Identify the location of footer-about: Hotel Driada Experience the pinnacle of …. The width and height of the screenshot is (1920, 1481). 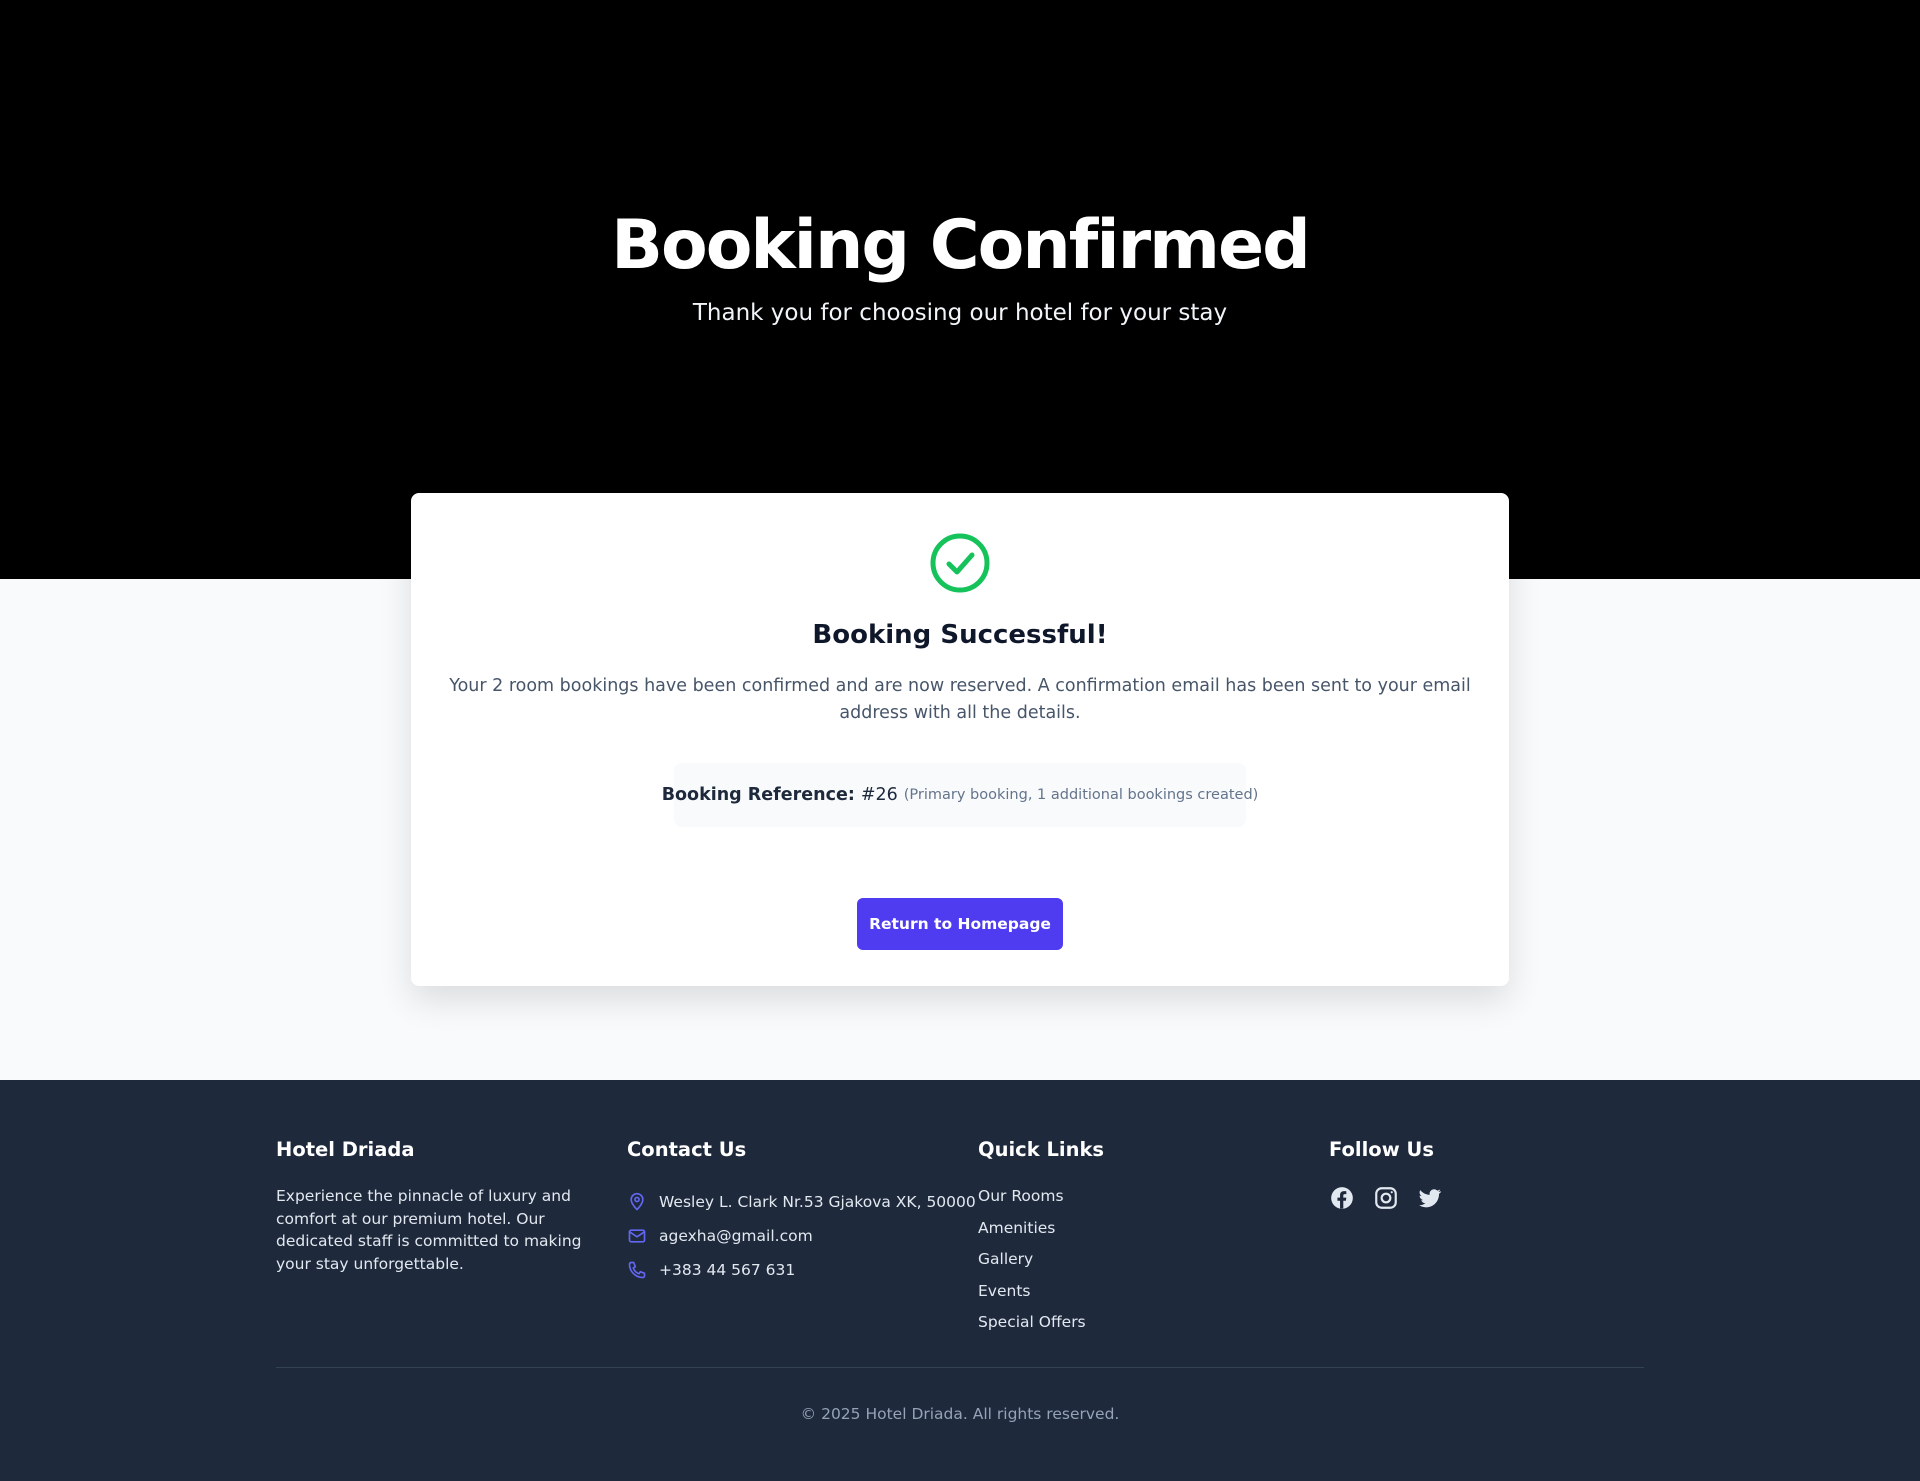
(438, 1206).